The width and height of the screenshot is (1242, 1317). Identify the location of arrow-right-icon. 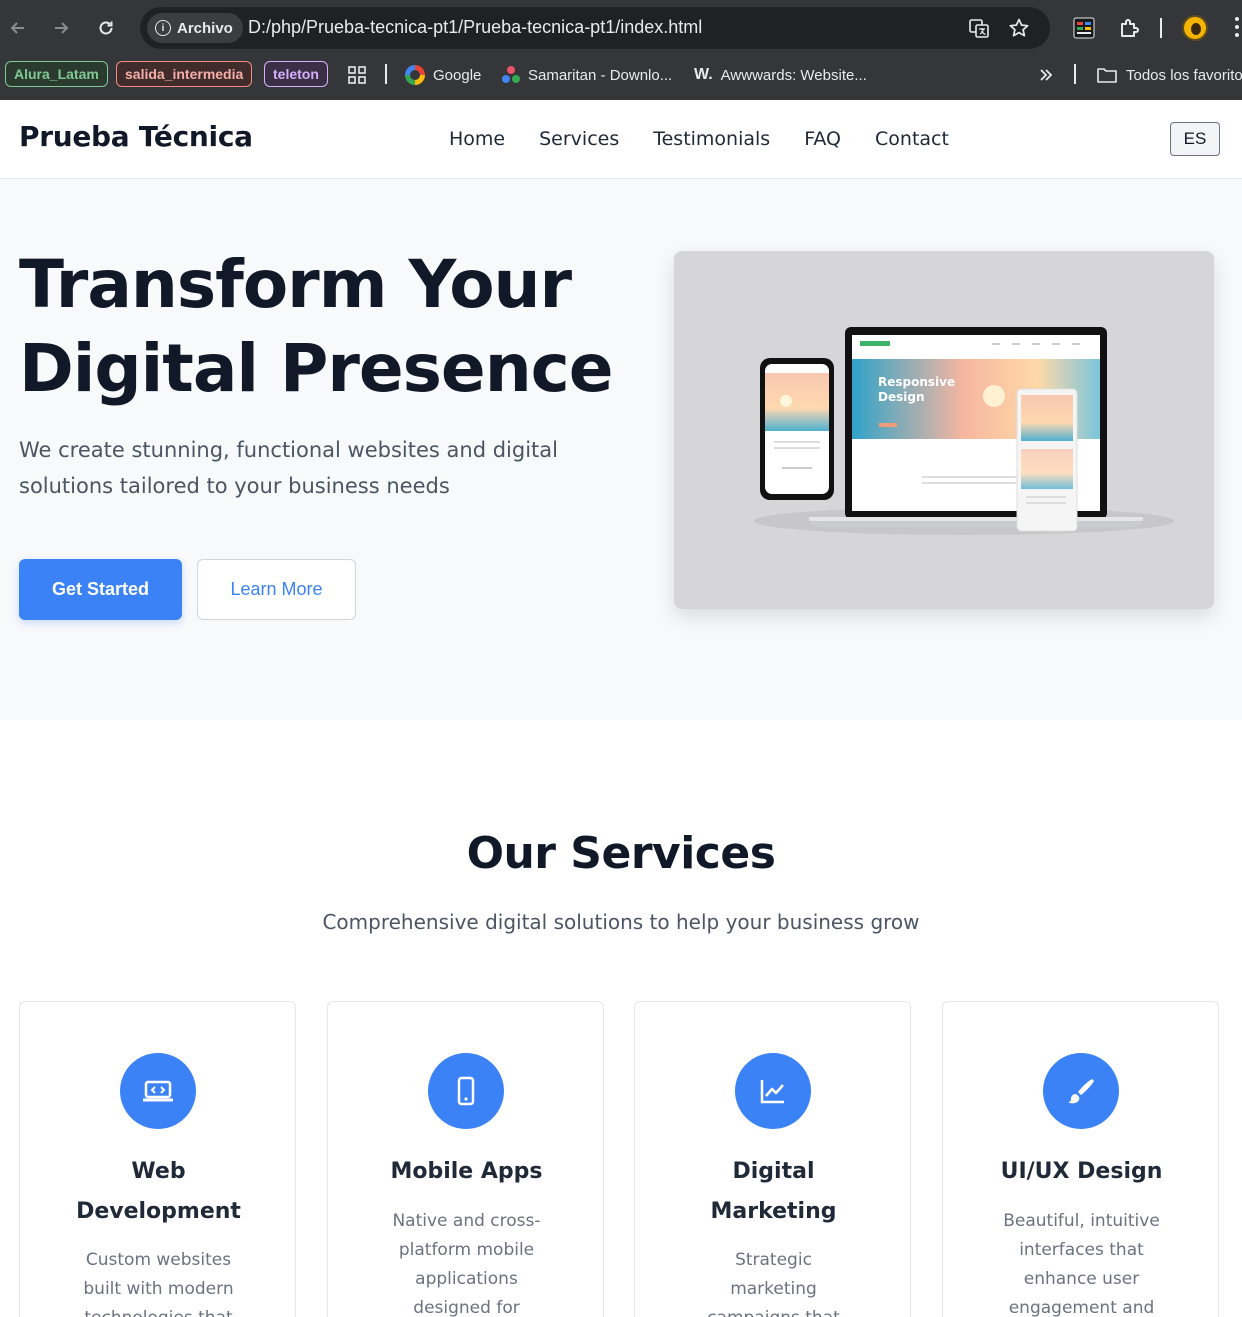
(62, 28).